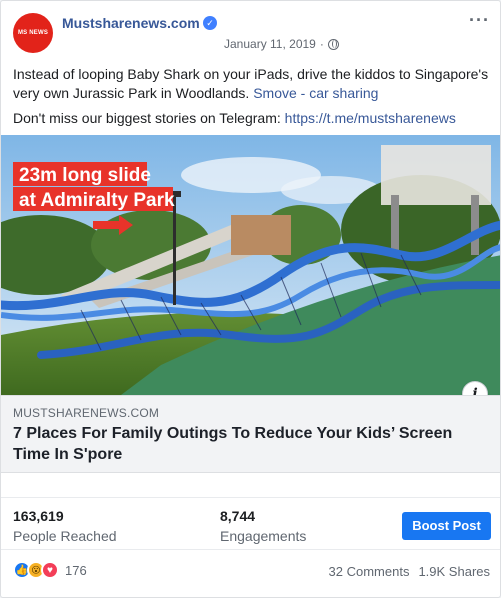 Image resolution: width=501 pixels, height=598 pixels. I want to click on engagements-value: 8,744, so click(238, 516).